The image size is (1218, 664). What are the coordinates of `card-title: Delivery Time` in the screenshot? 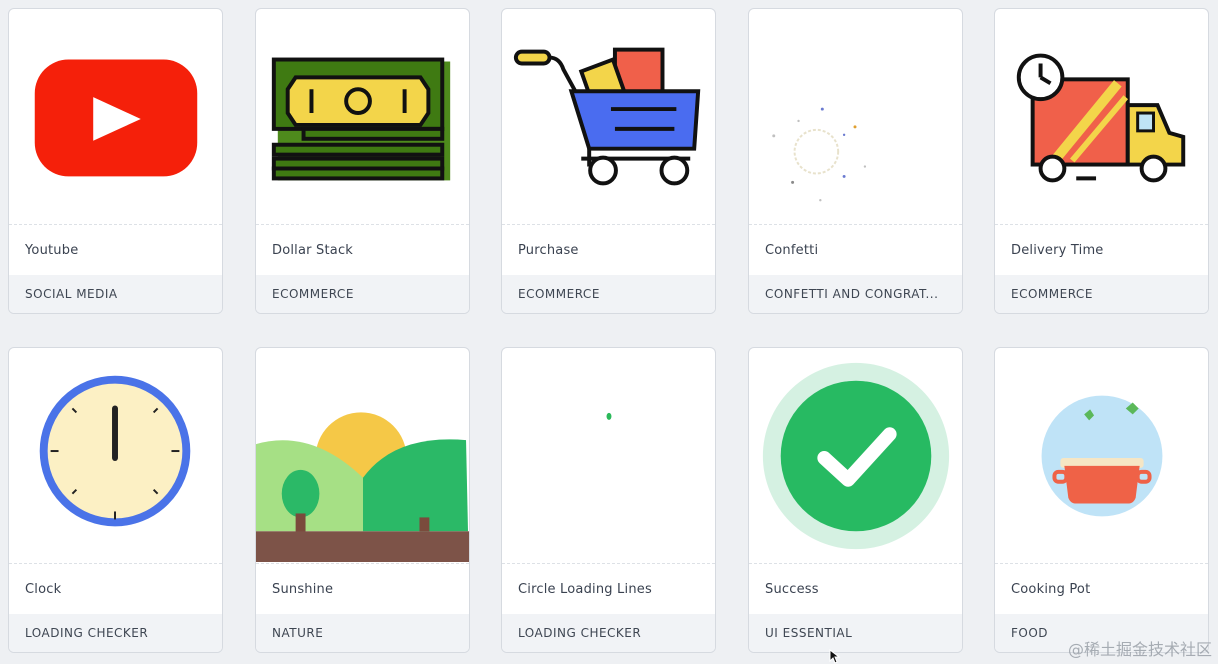 It's located at (1057, 250).